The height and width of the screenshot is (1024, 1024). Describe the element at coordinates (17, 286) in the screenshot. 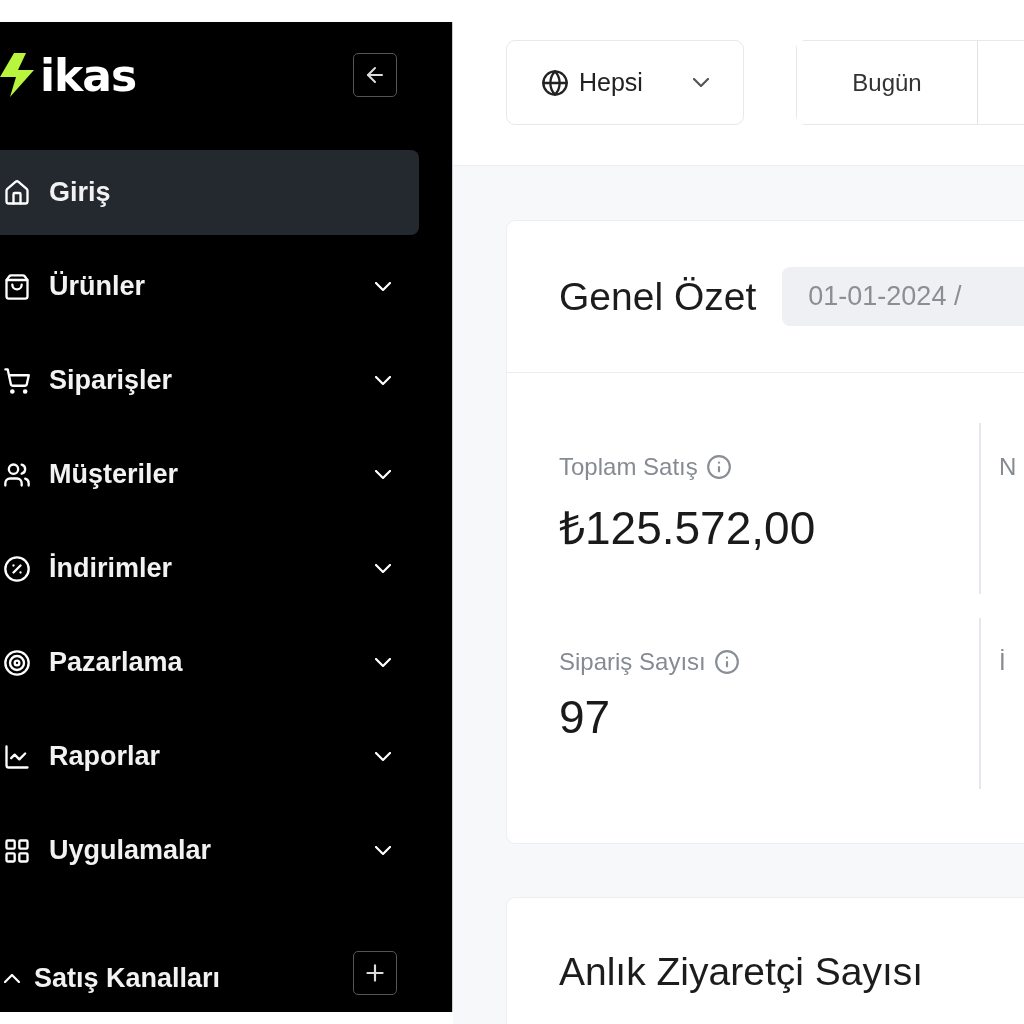

I see `shopping-bag-icon` at that location.